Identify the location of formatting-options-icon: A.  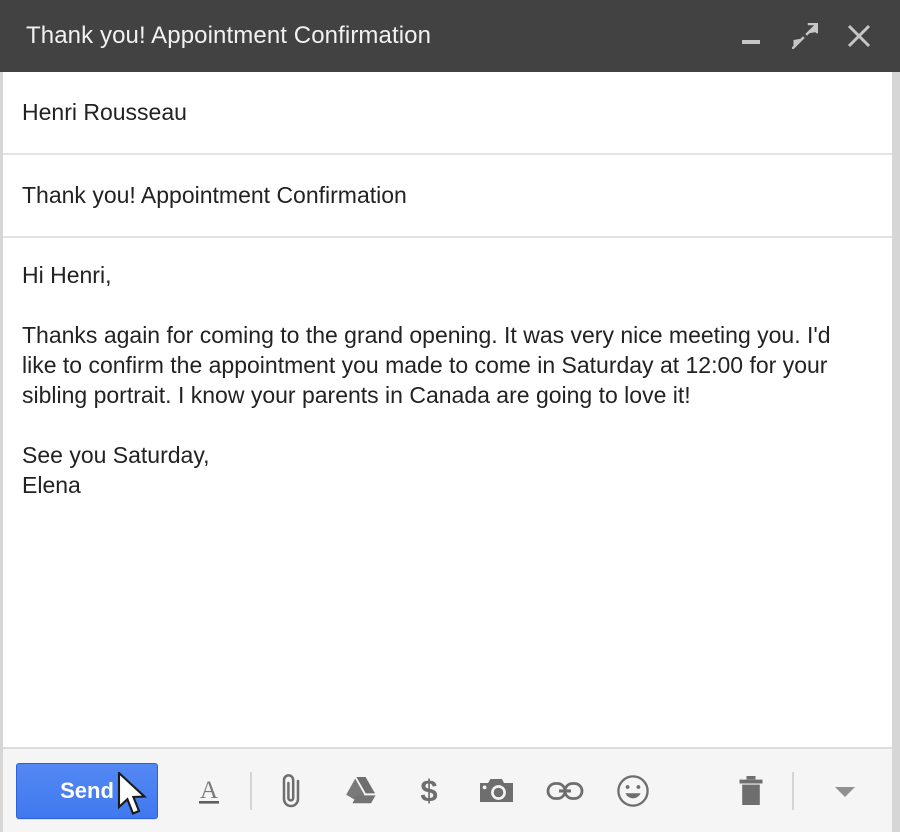
(209, 790).